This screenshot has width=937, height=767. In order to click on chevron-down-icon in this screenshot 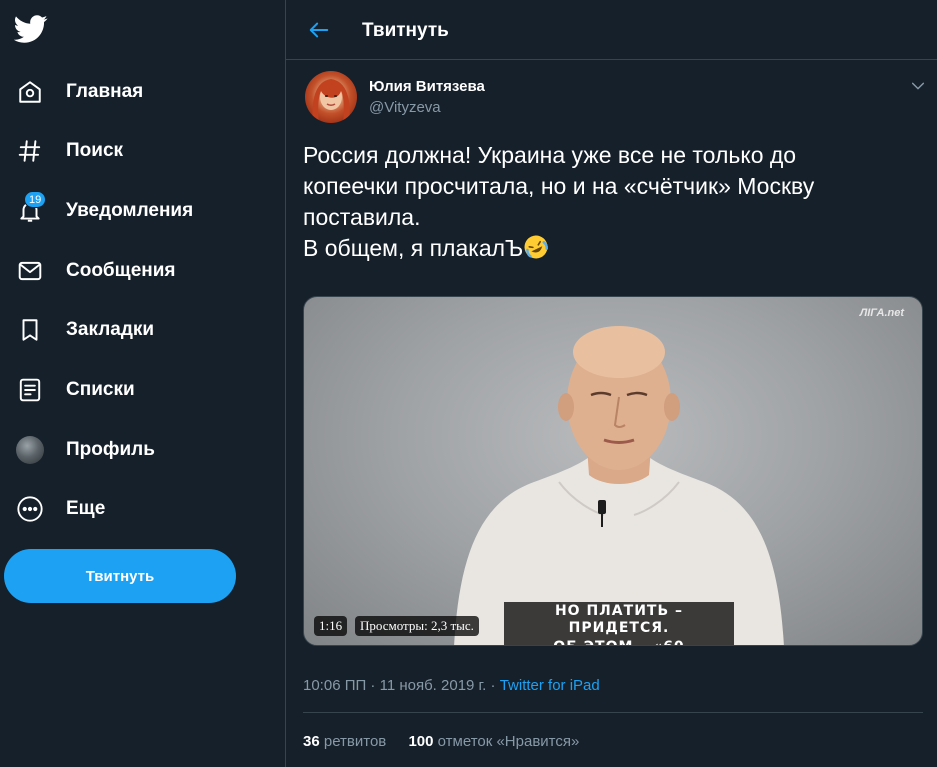, I will do `click(918, 86)`.